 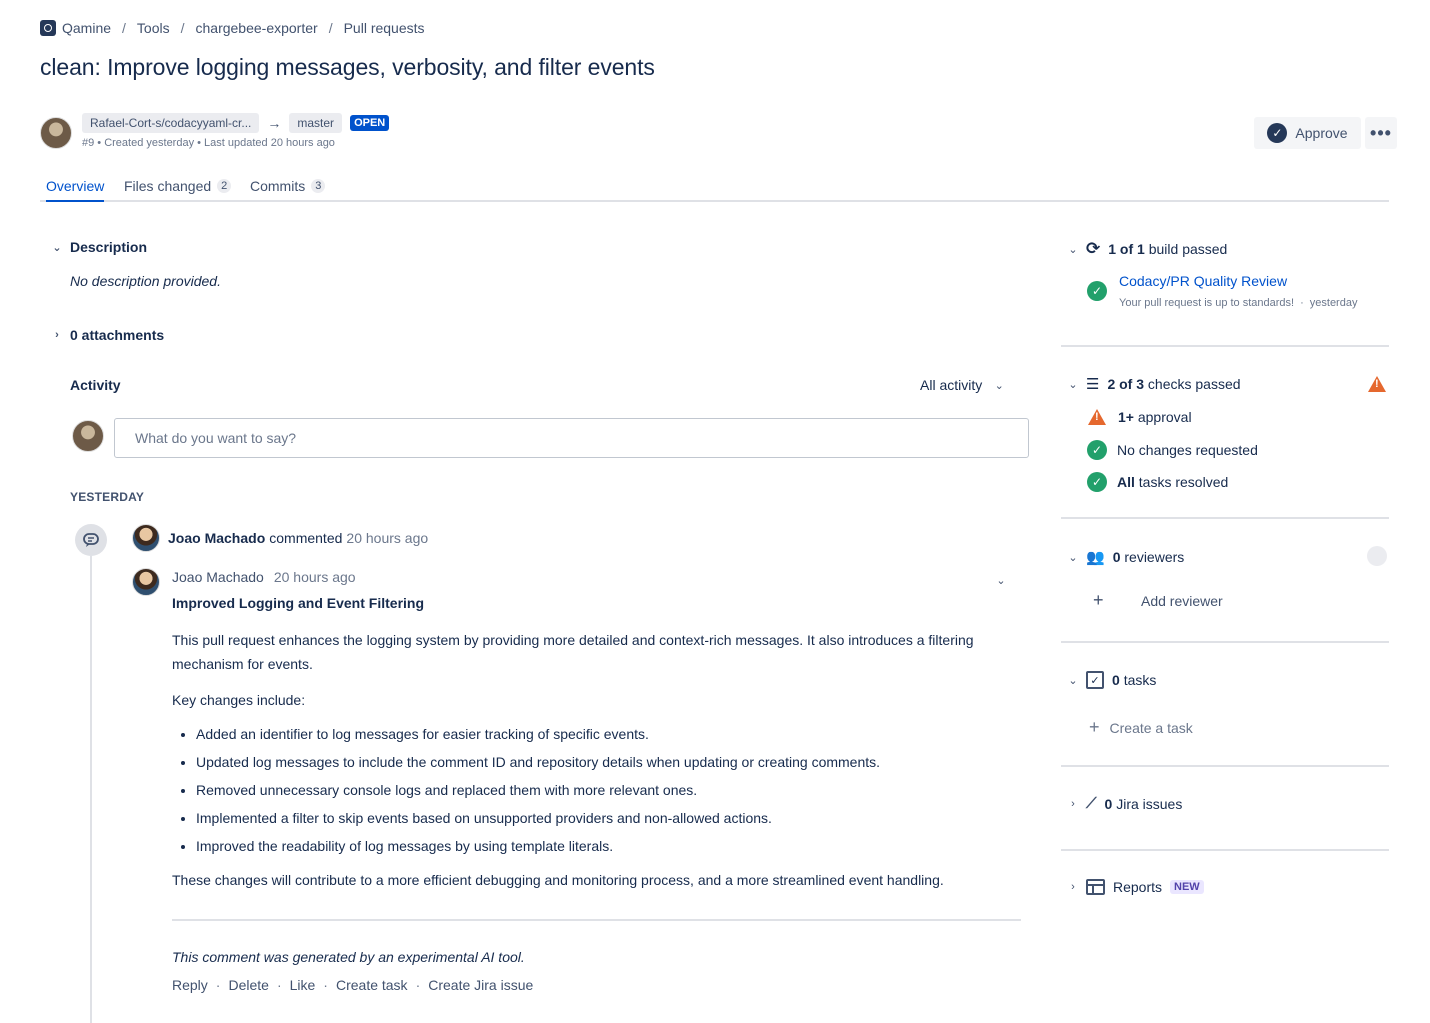 I want to click on comment-summary-verb: commented, so click(x=306, y=538).